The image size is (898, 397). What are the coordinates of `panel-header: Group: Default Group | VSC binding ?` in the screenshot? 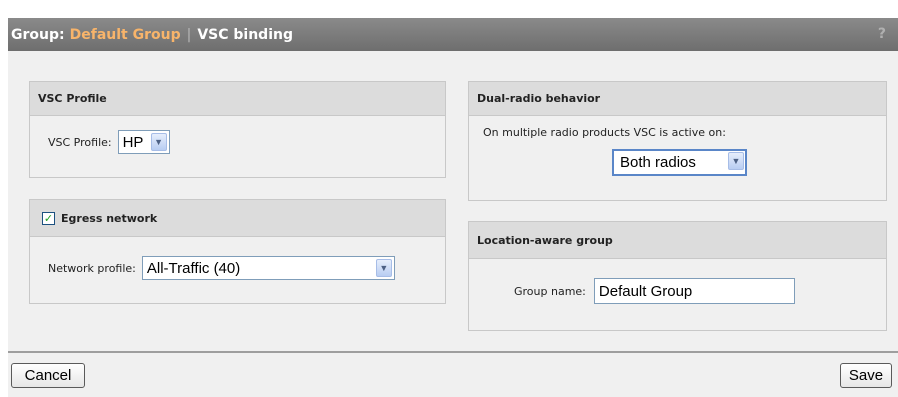 It's located at (453, 34).